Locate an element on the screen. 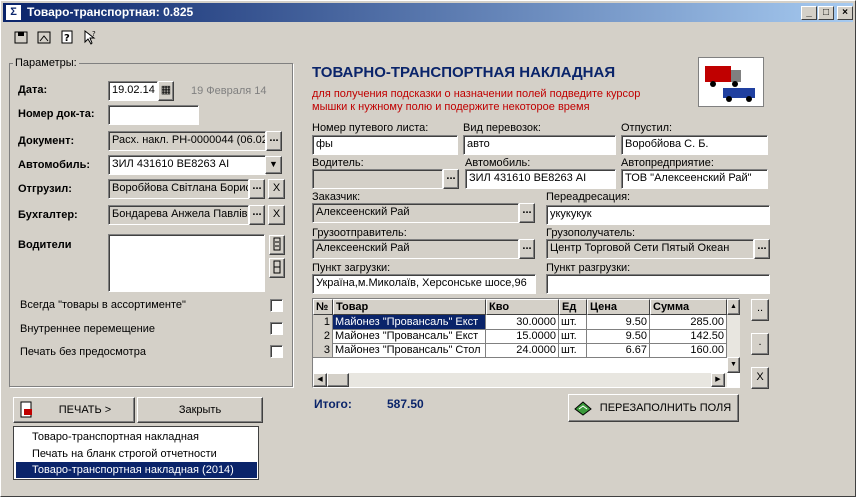 This screenshot has width=856, height=497. document-field: Расх. накл. РН-0000044 (06.02 is located at coordinates (187, 141).